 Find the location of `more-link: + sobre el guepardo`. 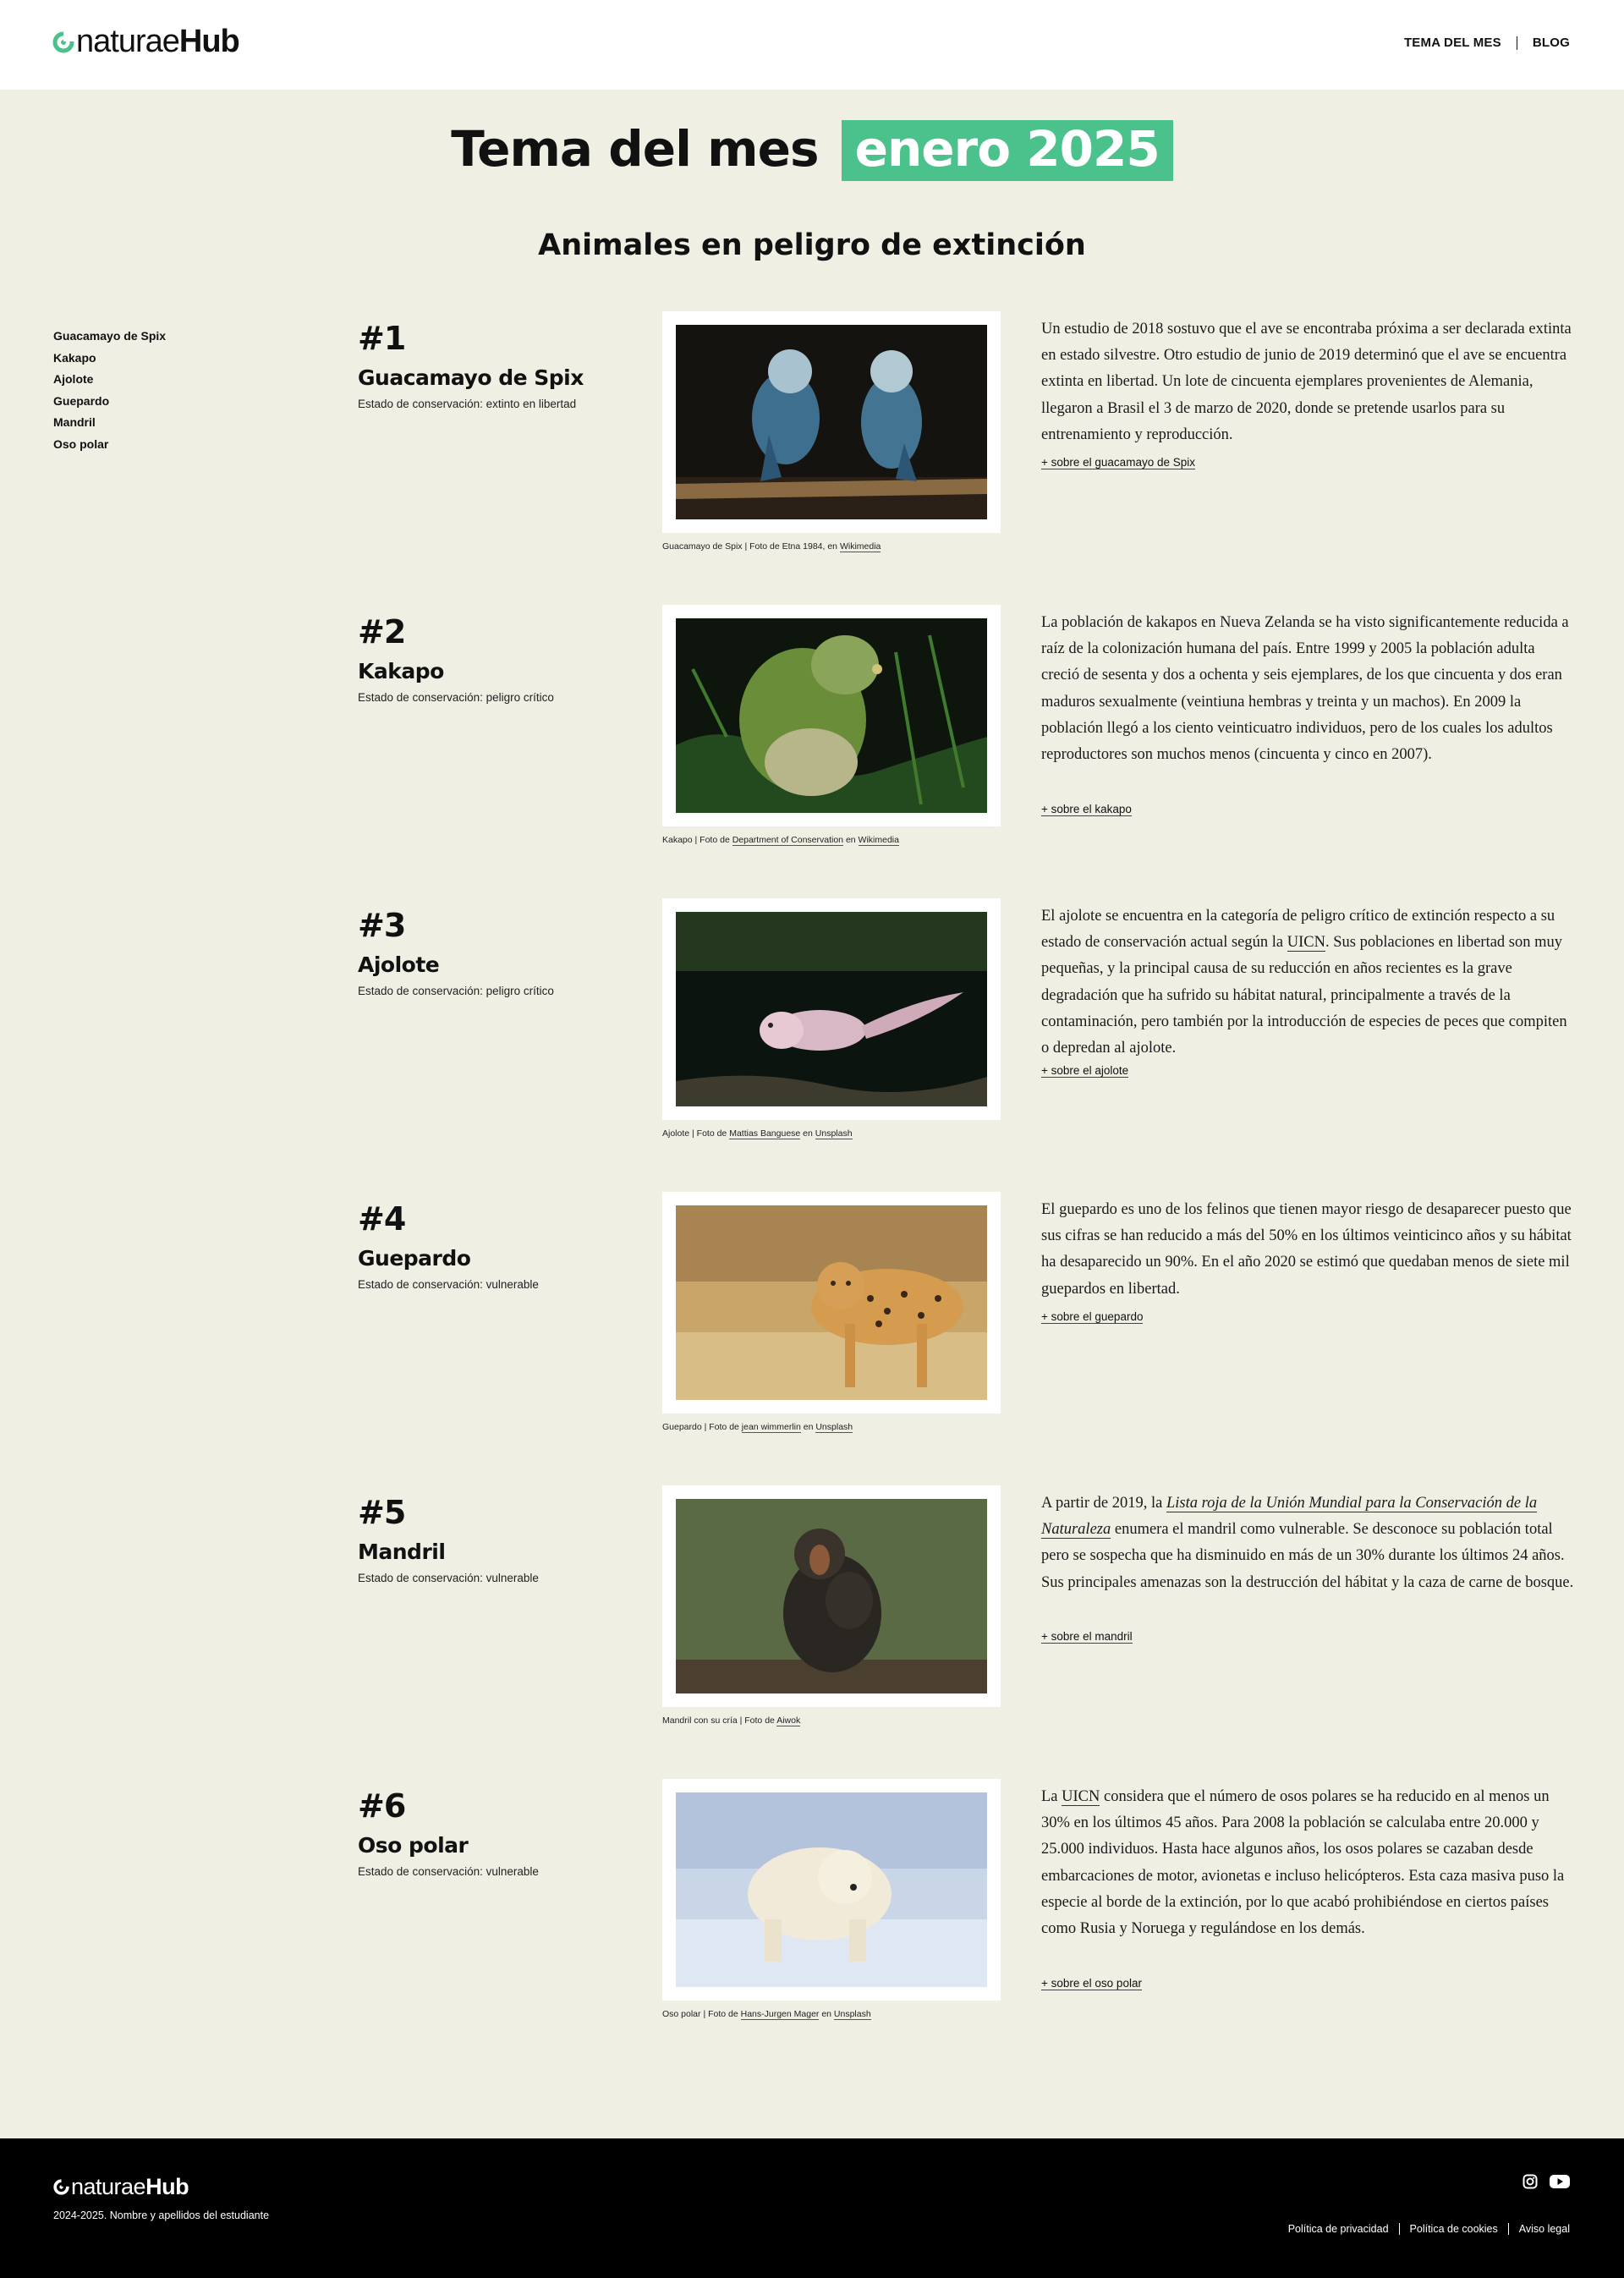

more-link: + sobre el guepardo is located at coordinates (1092, 1317).